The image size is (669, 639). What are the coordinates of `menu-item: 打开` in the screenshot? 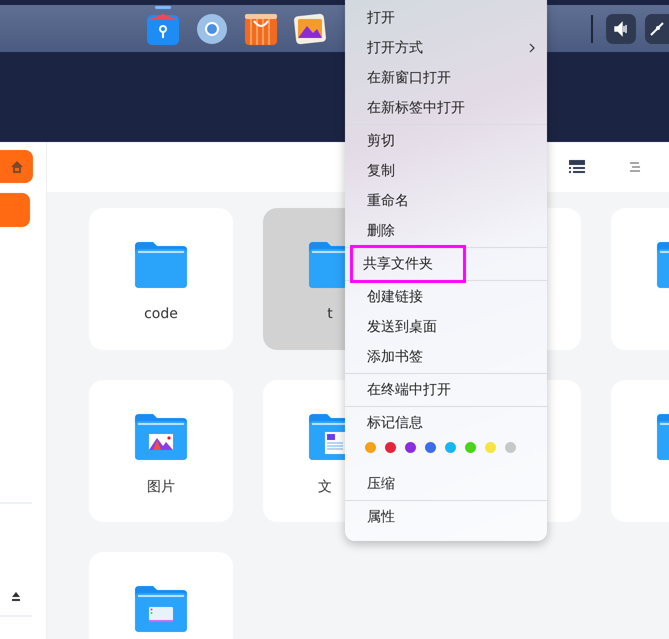 It's located at (446, 18).